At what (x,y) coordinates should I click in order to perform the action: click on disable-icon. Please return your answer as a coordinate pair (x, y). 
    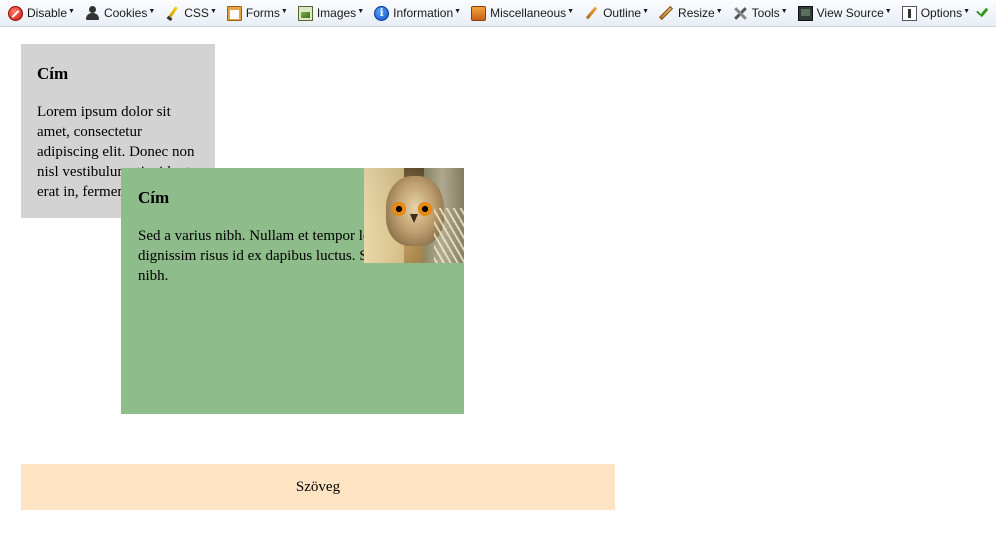
    Looking at the image, I should click on (15, 13).